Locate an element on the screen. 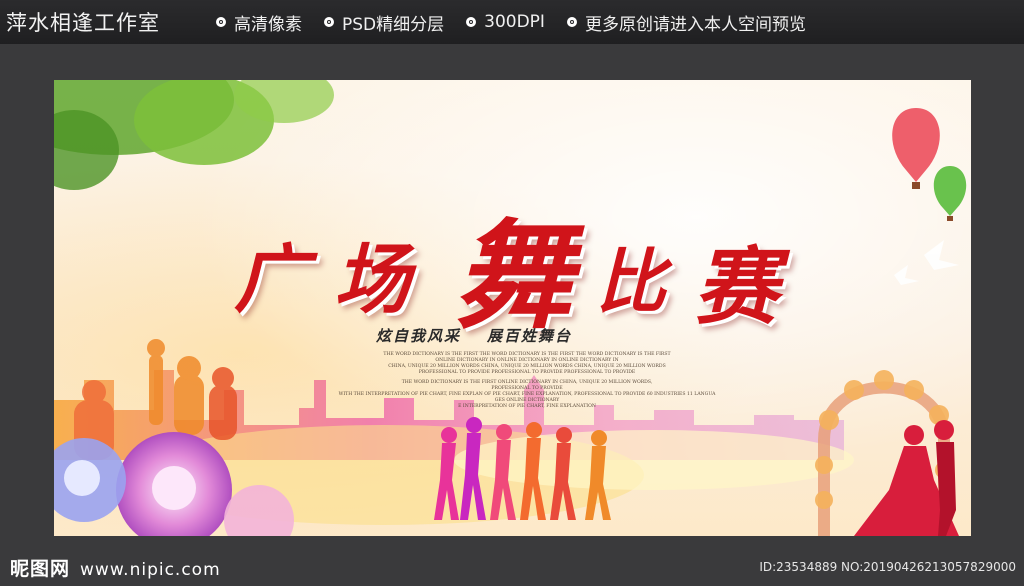 This screenshot has height=586, width=1024. hot-air-balloon-graphic is located at coordinates (929, 164).